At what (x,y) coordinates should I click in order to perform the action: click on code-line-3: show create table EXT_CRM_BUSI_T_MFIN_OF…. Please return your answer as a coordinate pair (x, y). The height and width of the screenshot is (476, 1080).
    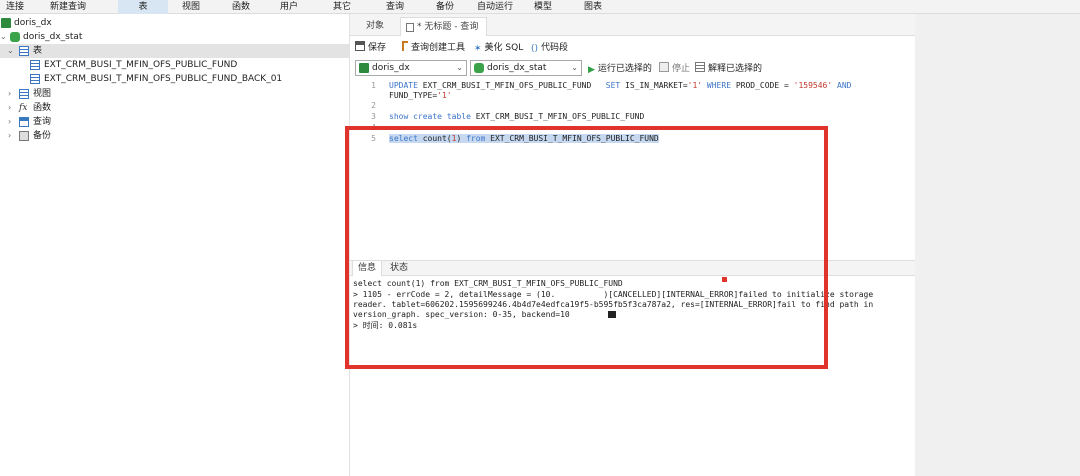
    Looking at the image, I should click on (517, 116).